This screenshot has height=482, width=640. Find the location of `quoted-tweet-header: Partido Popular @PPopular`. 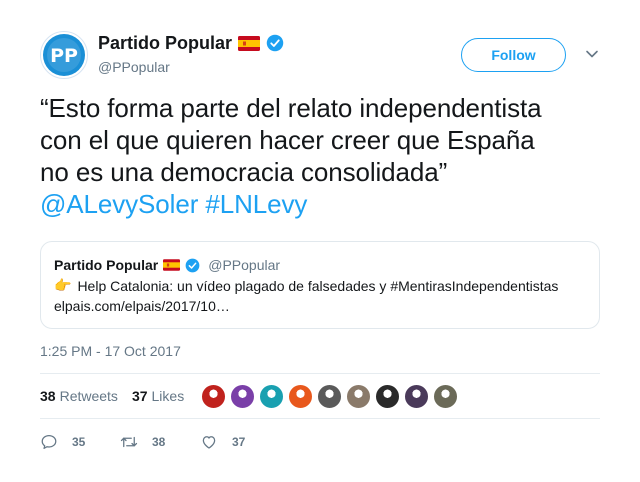

quoted-tweet-header: Partido Popular @PPopular is located at coordinates (167, 265).